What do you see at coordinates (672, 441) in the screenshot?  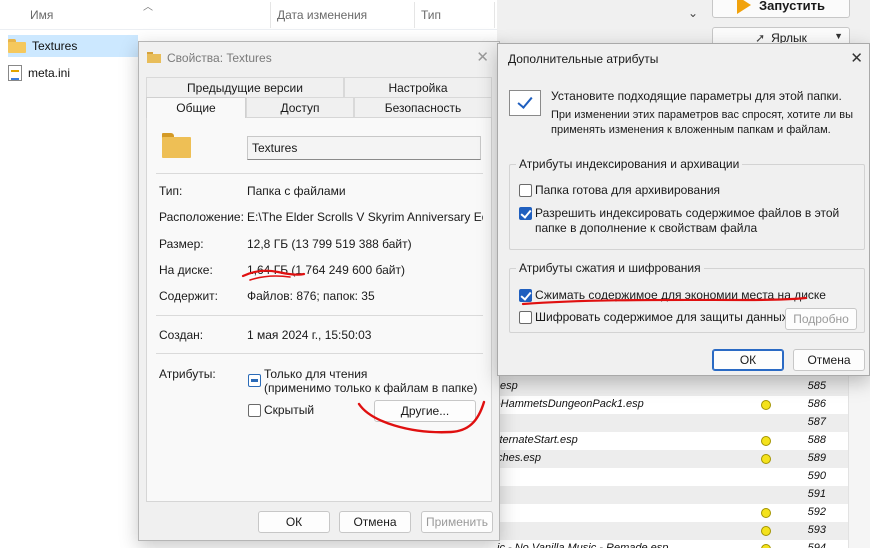 I see `plugin-row: lternateStart.esp 588` at bounding box center [672, 441].